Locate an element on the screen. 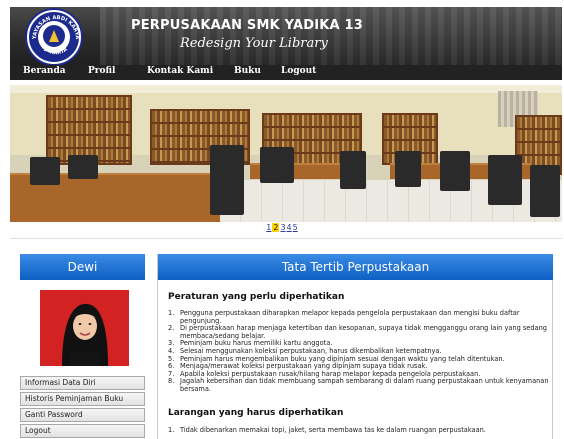 The width and height of the screenshot is (564, 439). menu-historis-peminjaman-buku: Historis Peminjaman Buku is located at coordinates (82, 399).